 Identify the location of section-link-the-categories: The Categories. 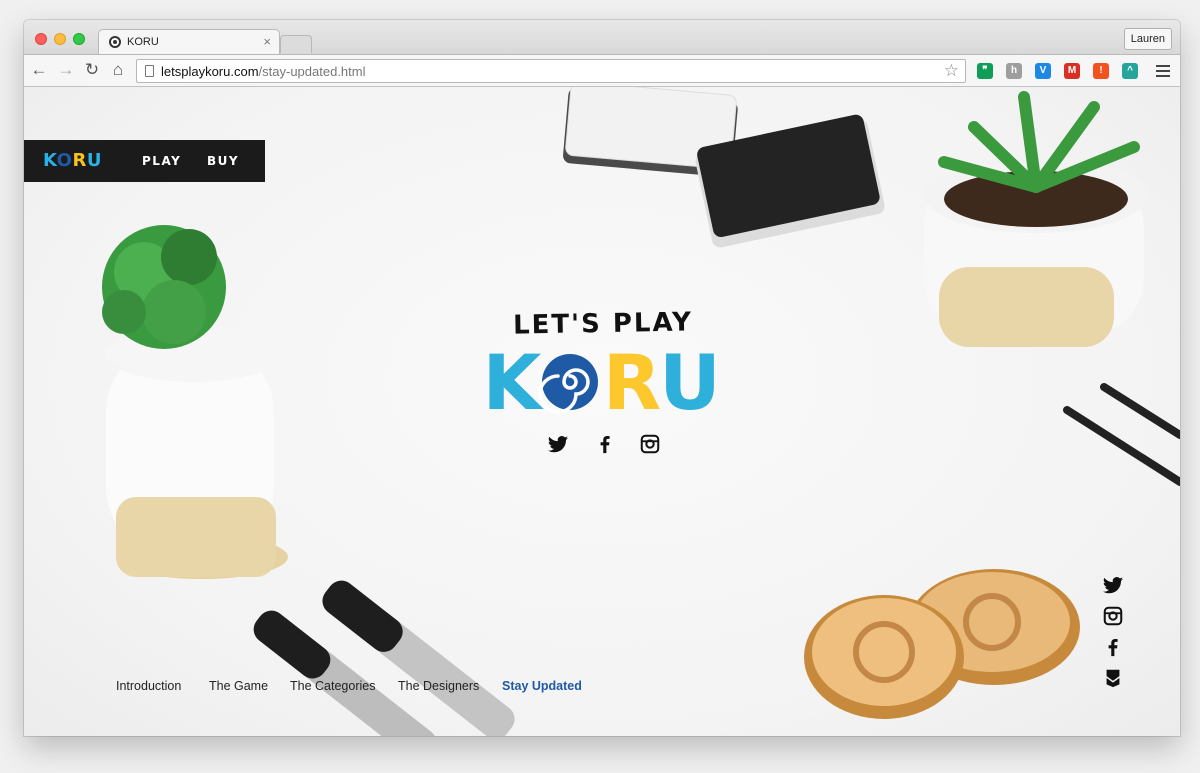
(332, 686).